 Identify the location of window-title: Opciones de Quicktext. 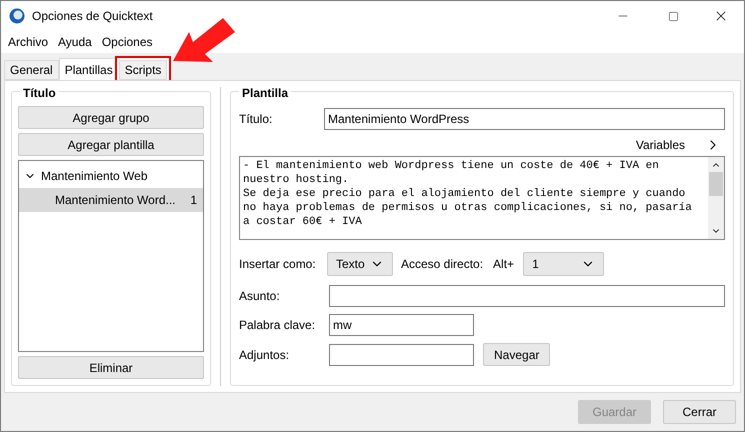
(93, 16).